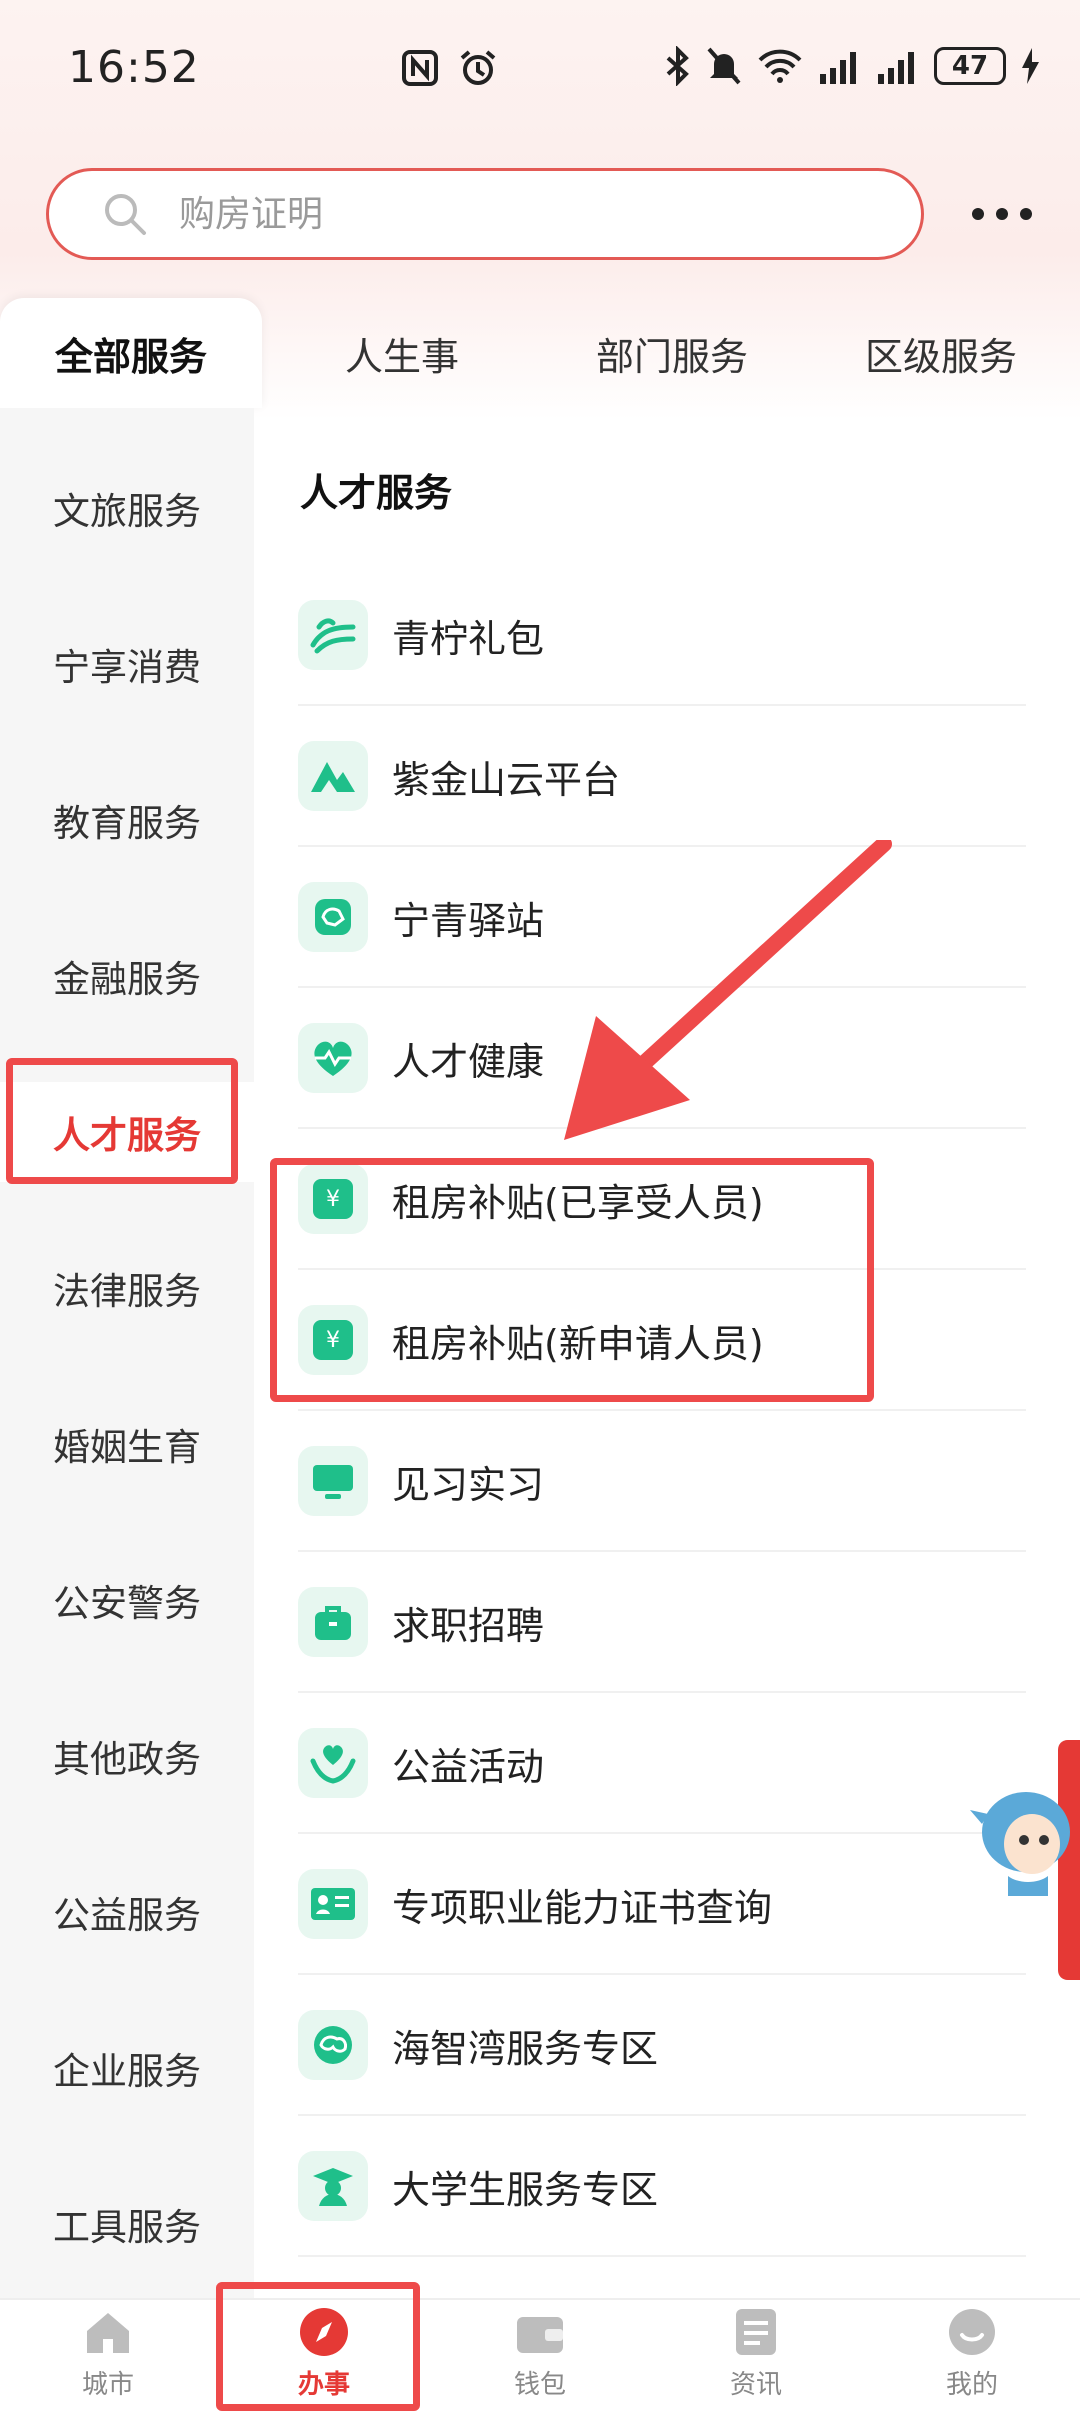 This screenshot has height=2411, width=1080. Describe the element at coordinates (662, 1764) in the screenshot. I see `service-item: 公益活动` at that location.